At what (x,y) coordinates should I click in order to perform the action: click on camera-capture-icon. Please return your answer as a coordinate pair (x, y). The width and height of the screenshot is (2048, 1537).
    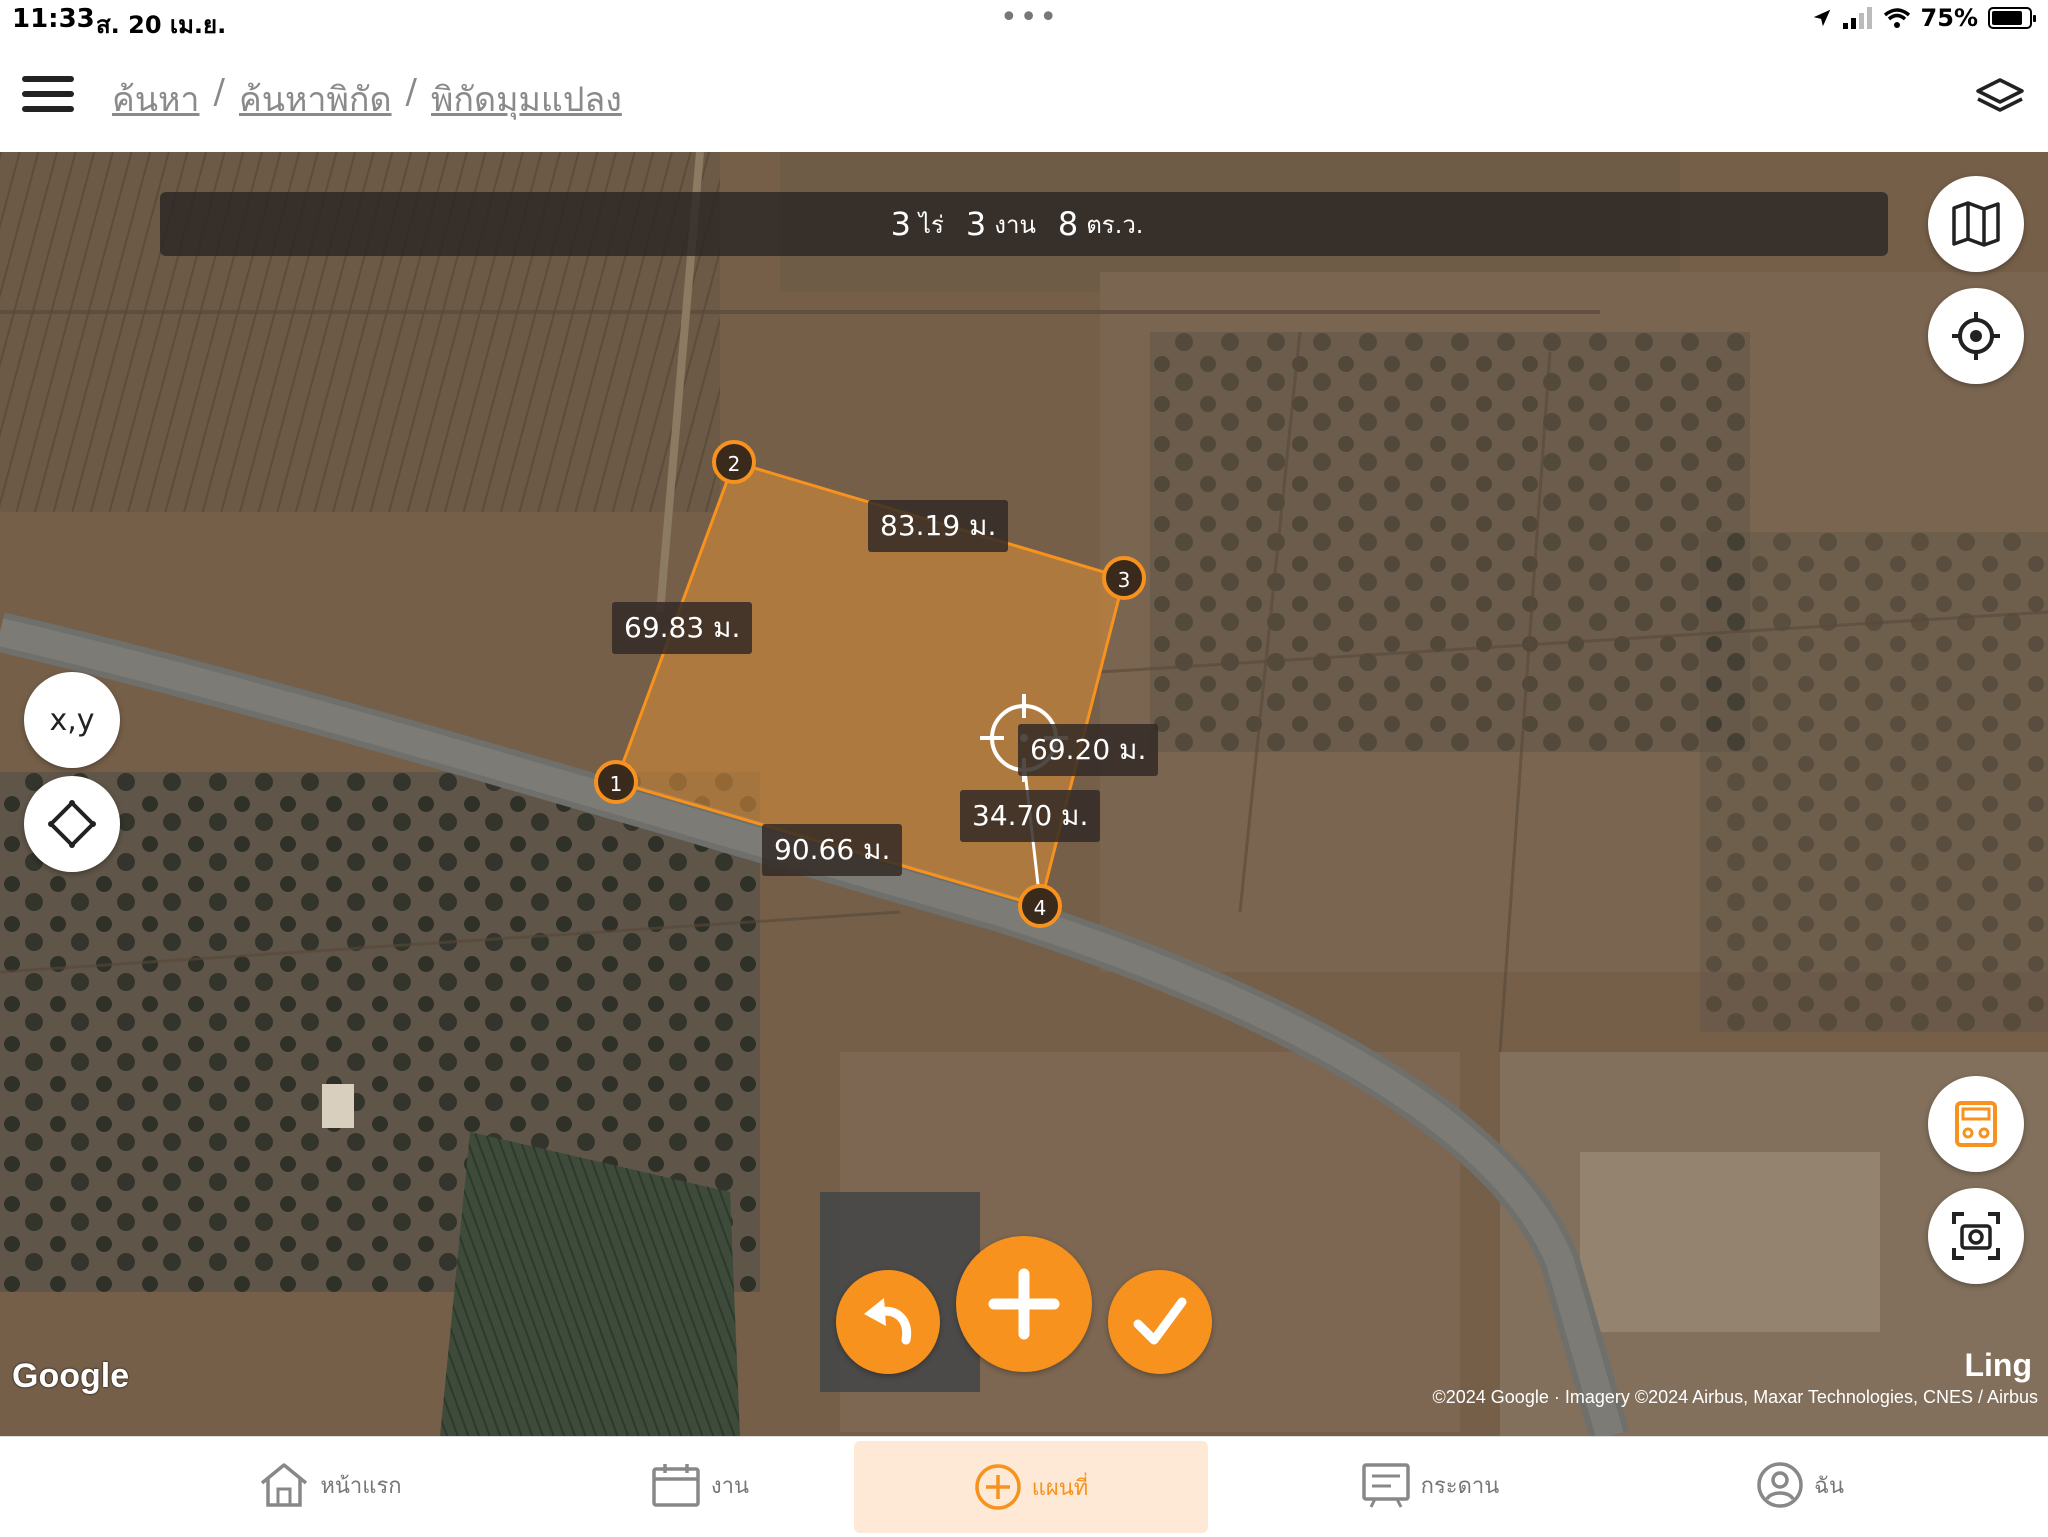
    Looking at the image, I should click on (1976, 1236).